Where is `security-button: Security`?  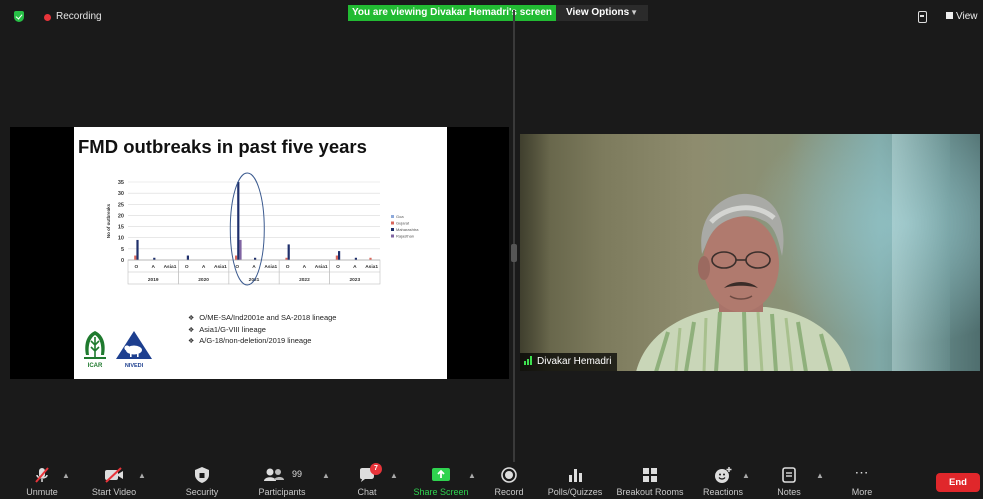 security-button: Security is located at coordinates (202, 480).